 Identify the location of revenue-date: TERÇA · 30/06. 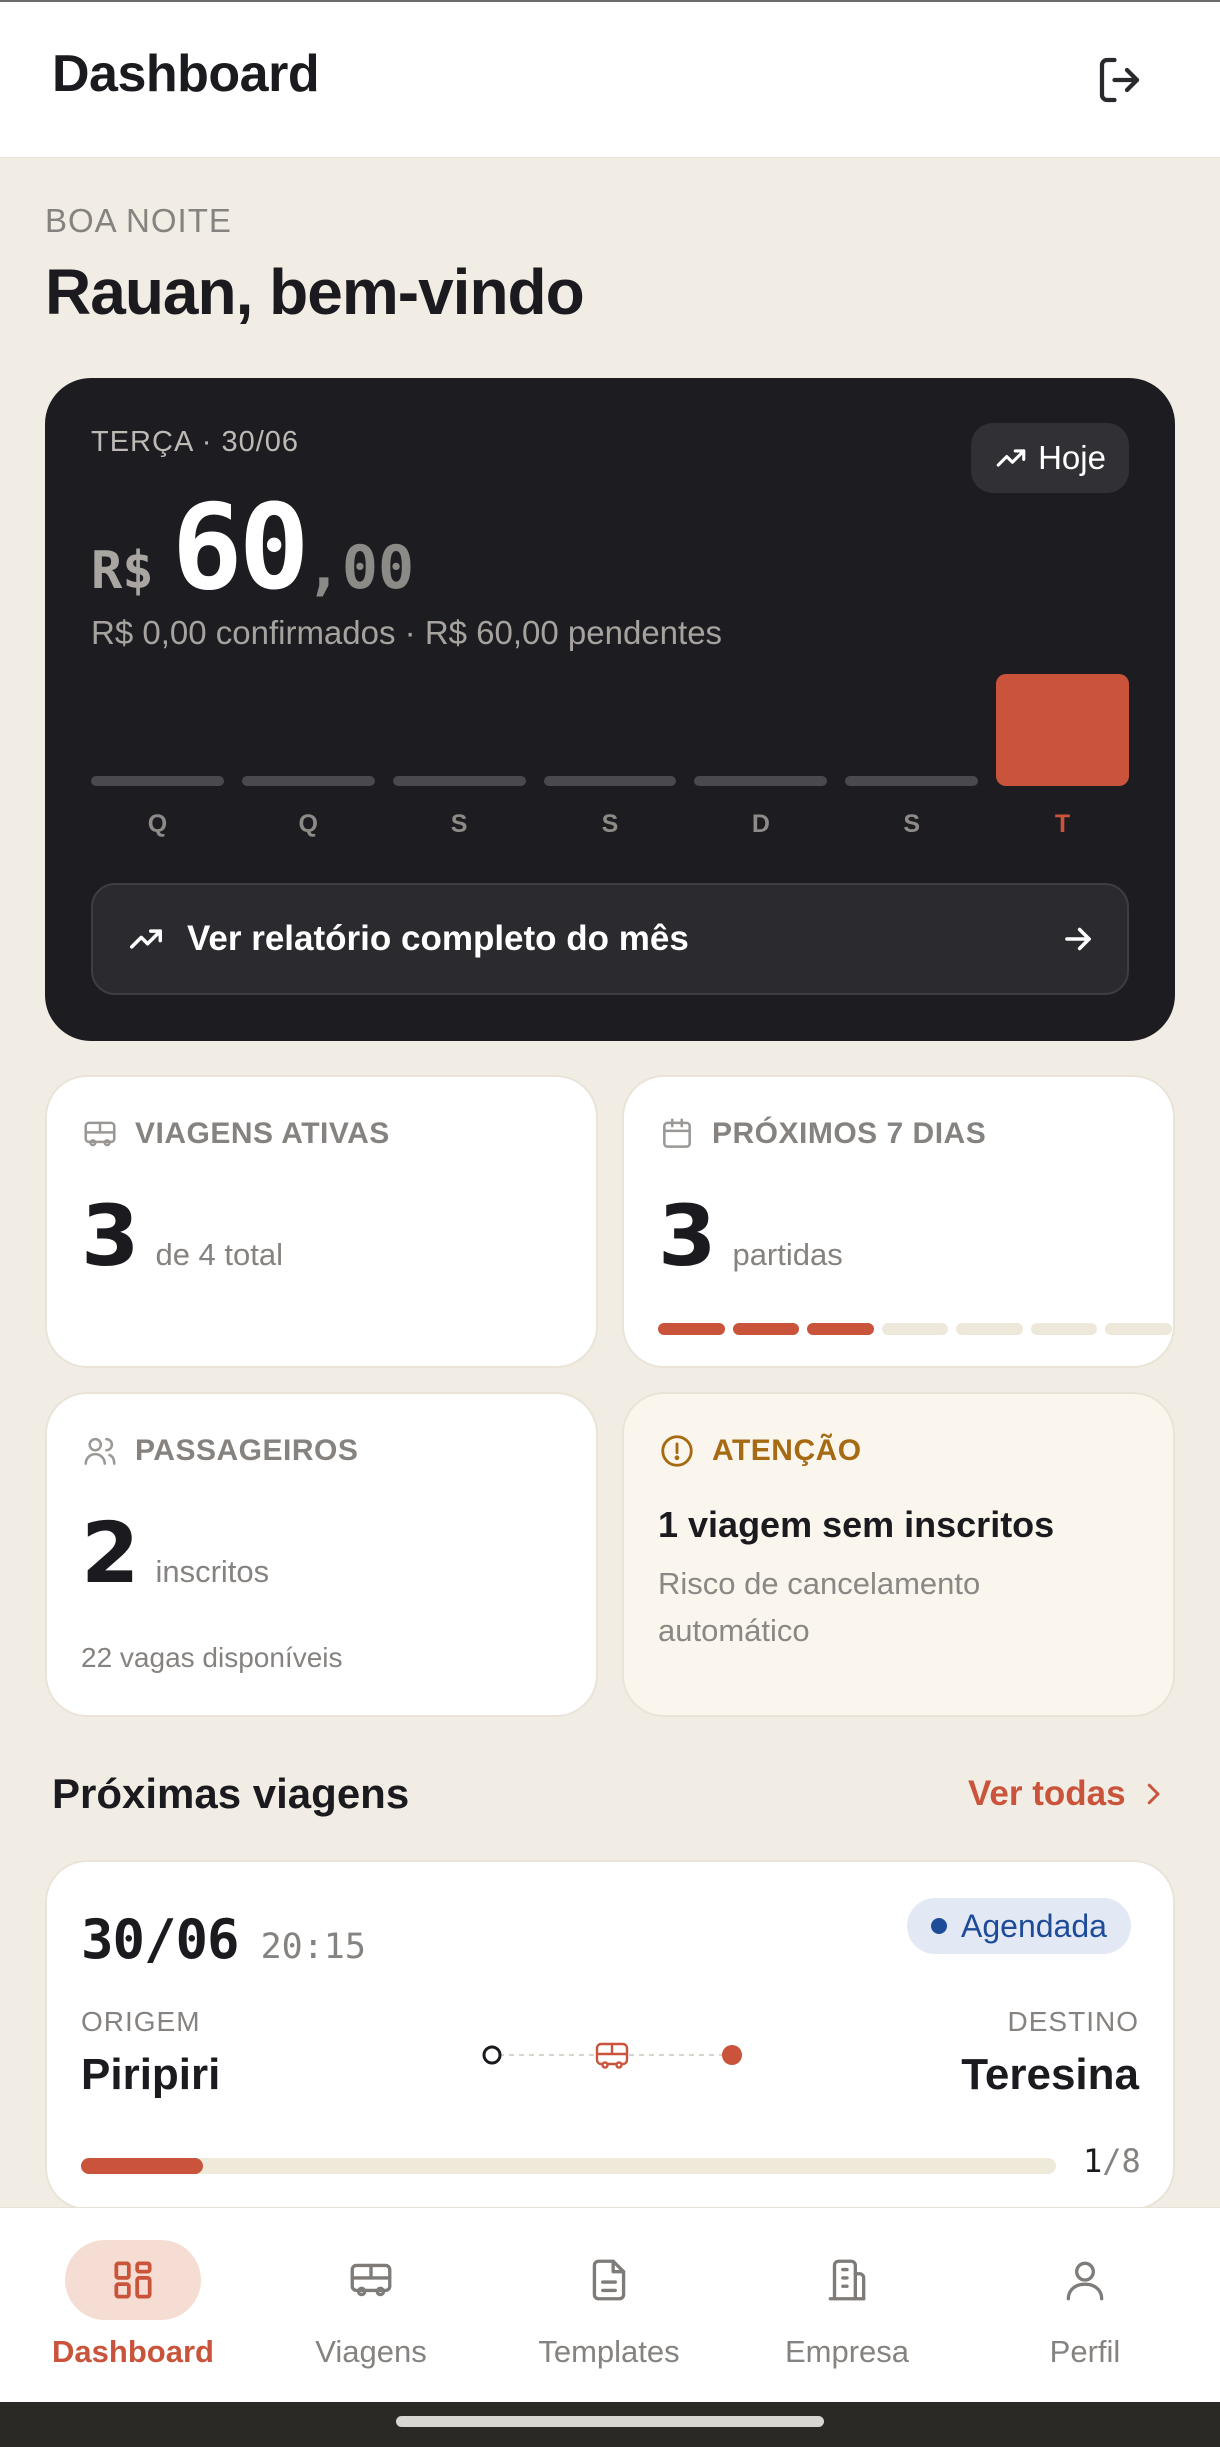
(195, 442).